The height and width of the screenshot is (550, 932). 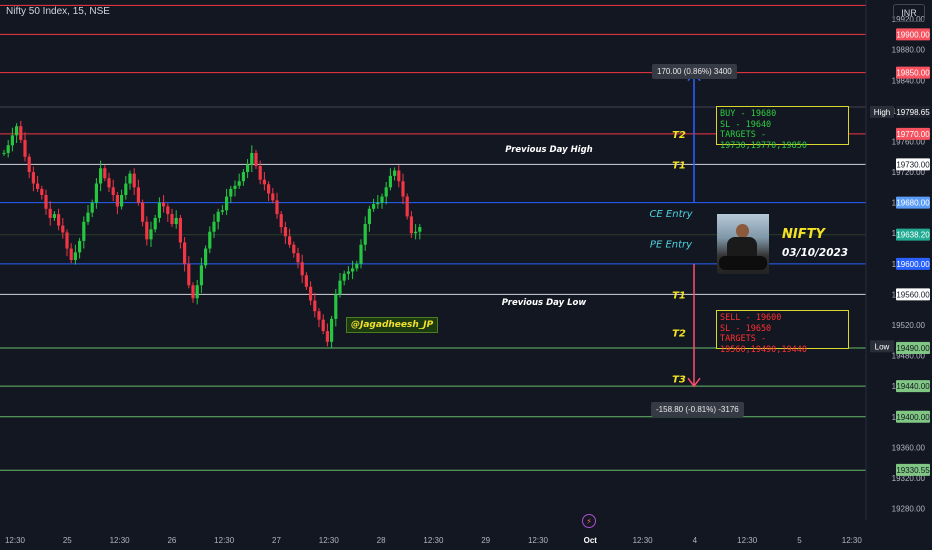 What do you see at coordinates (909, 50) in the screenshot?
I see `y-tick-label: 19880.00` at bounding box center [909, 50].